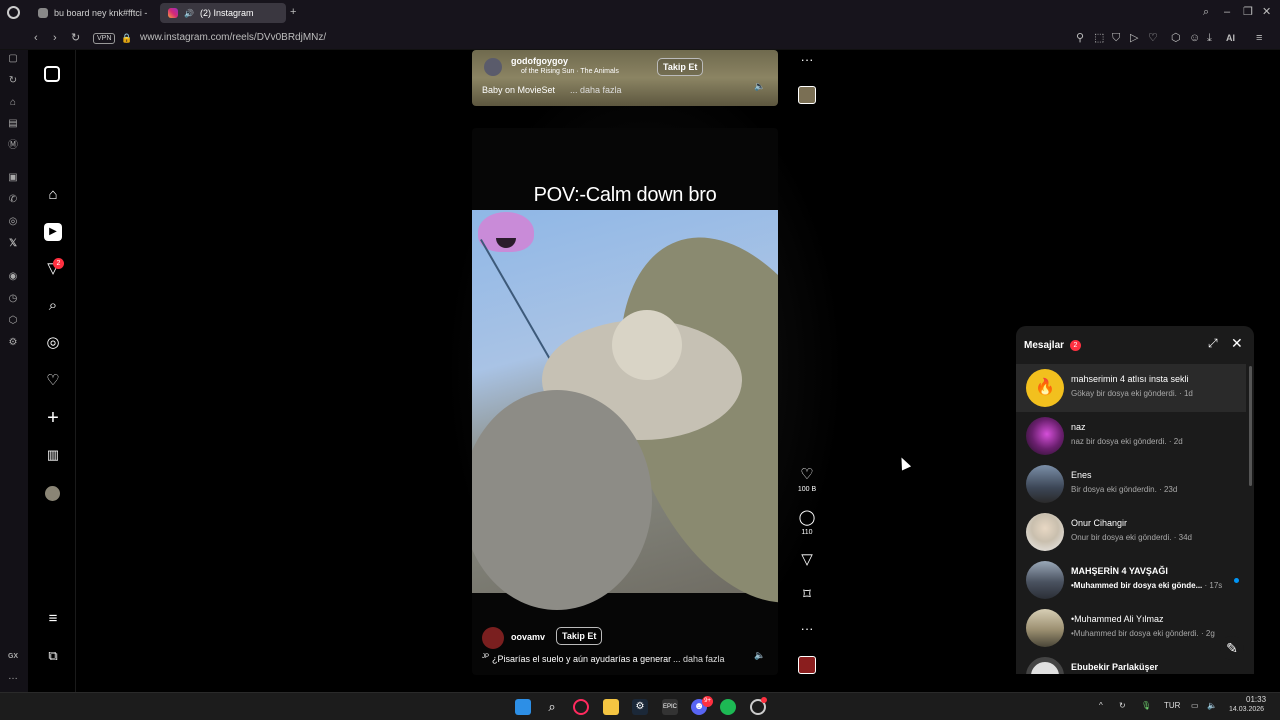 This screenshot has width=1280, height=720. I want to click on news-icon: ▤, so click(13, 124).